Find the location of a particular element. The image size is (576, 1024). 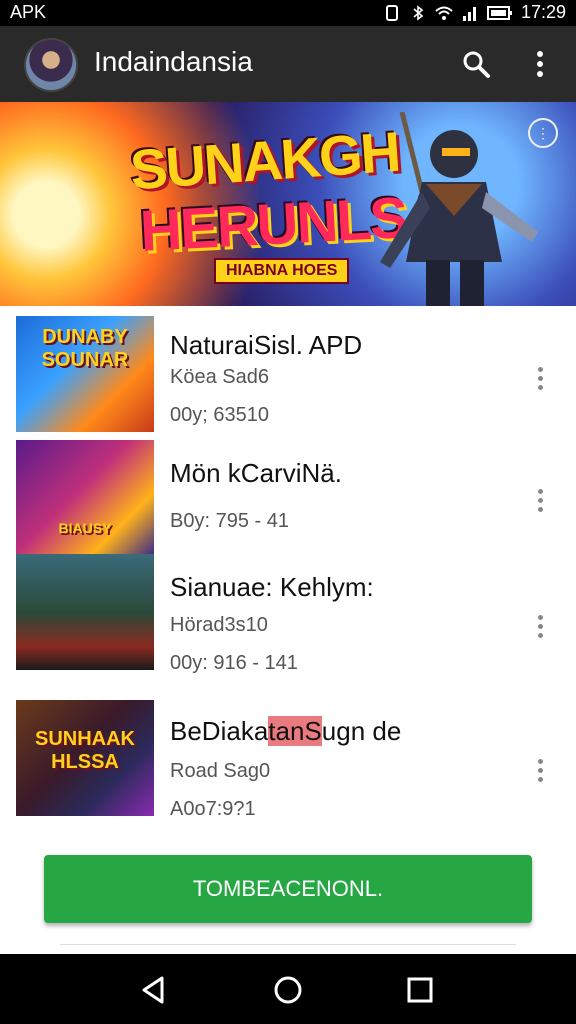

banner-tagline: HIABNA HOES is located at coordinates (282, 271).